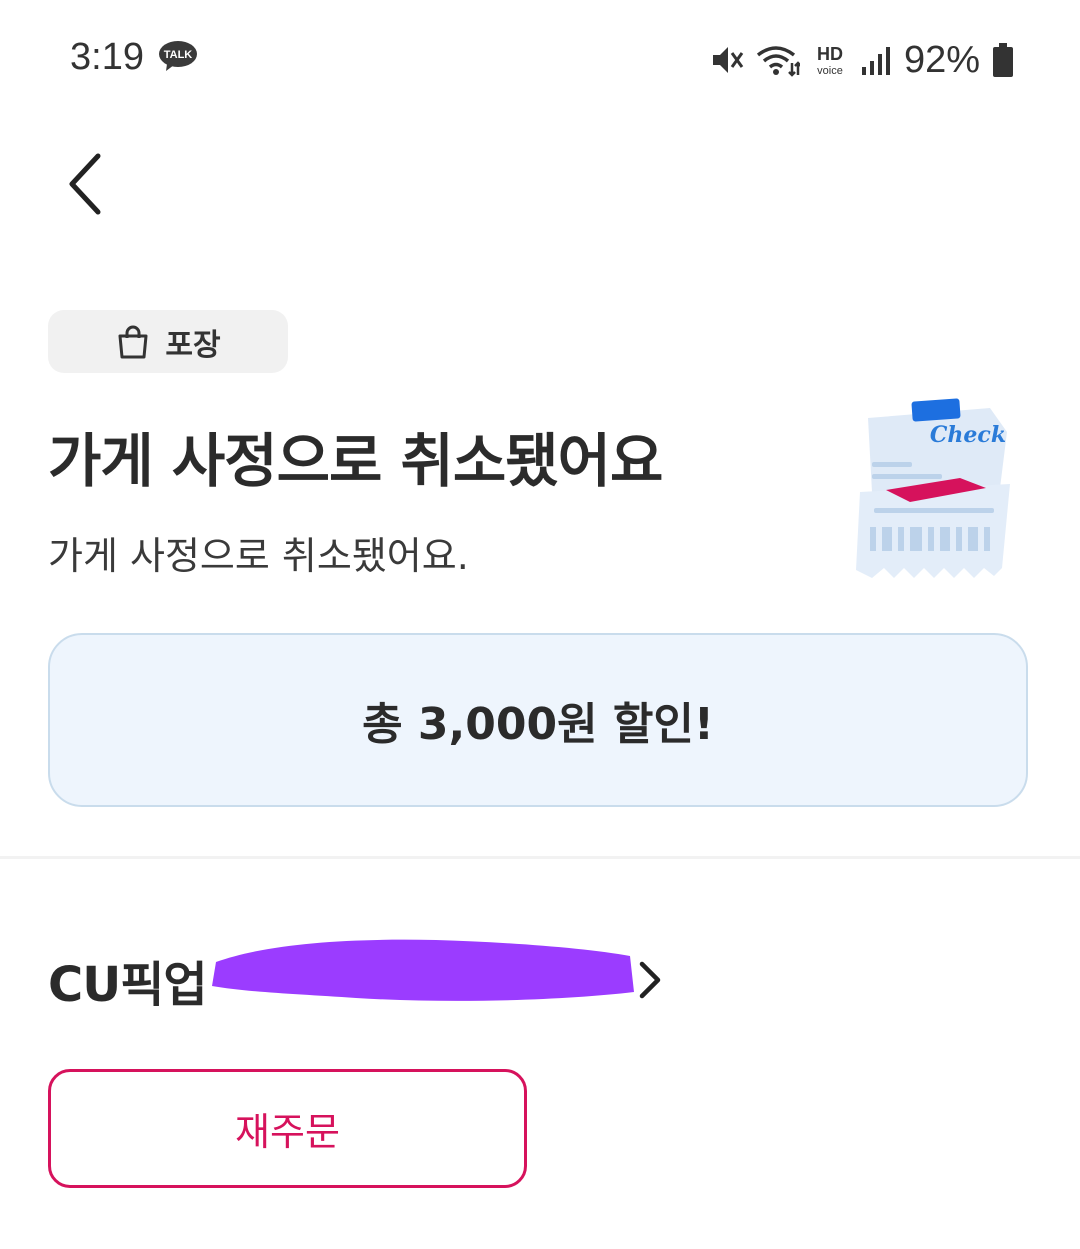 The width and height of the screenshot is (1080, 1249). I want to click on store-link: CU픽업, so click(354, 979).